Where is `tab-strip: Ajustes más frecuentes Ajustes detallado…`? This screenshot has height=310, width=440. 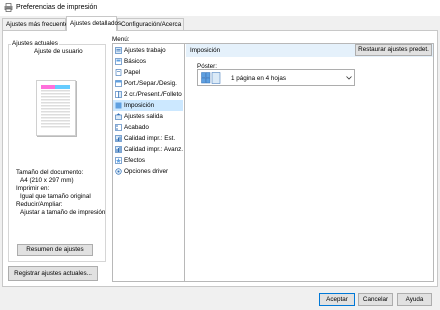
tab-strip: Ajustes más frecuentes Ajustes detallado… is located at coordinates (220, 23).